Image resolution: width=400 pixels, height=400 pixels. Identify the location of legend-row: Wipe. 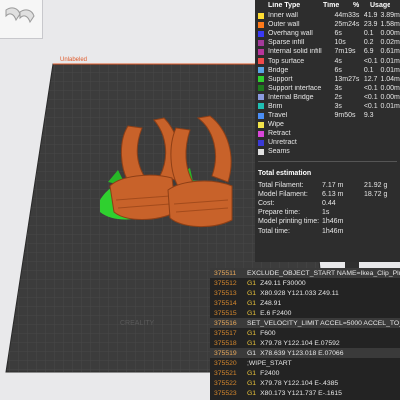
(327, 124).